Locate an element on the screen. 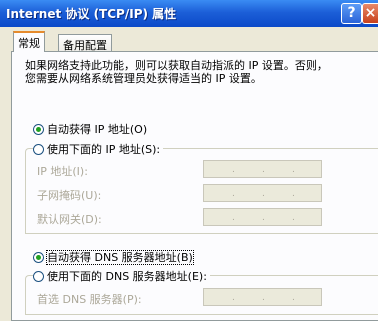 This screenshot has width=378, height=321. auto-dns-radio: 自动获得 DNS 服务器地址(B) is located at coordinates (113, 257).